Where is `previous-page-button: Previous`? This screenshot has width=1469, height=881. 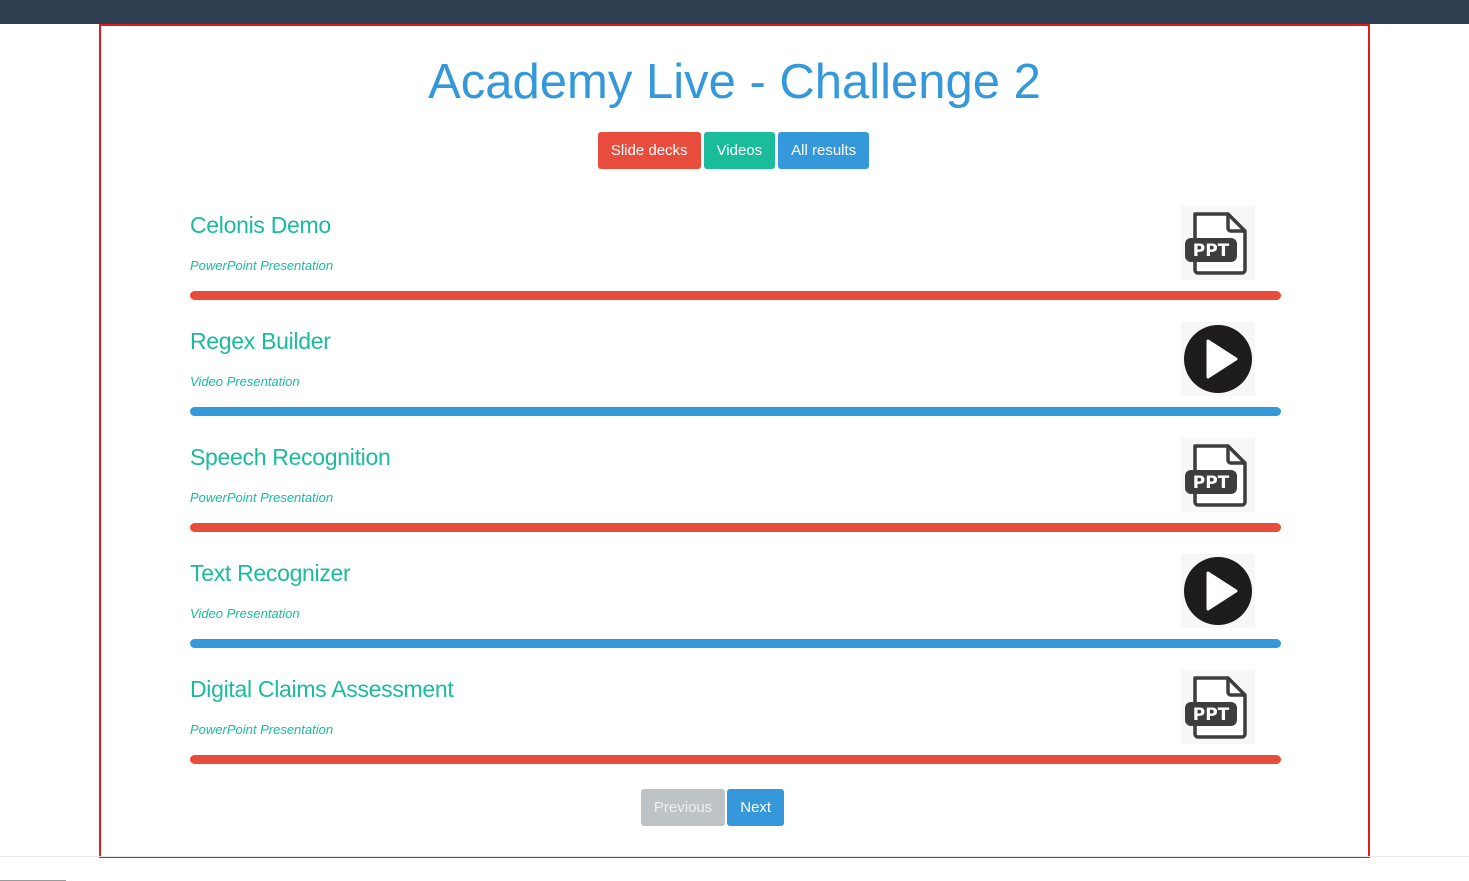 previous-page-button: Previous is located at coordinates (683, 807).